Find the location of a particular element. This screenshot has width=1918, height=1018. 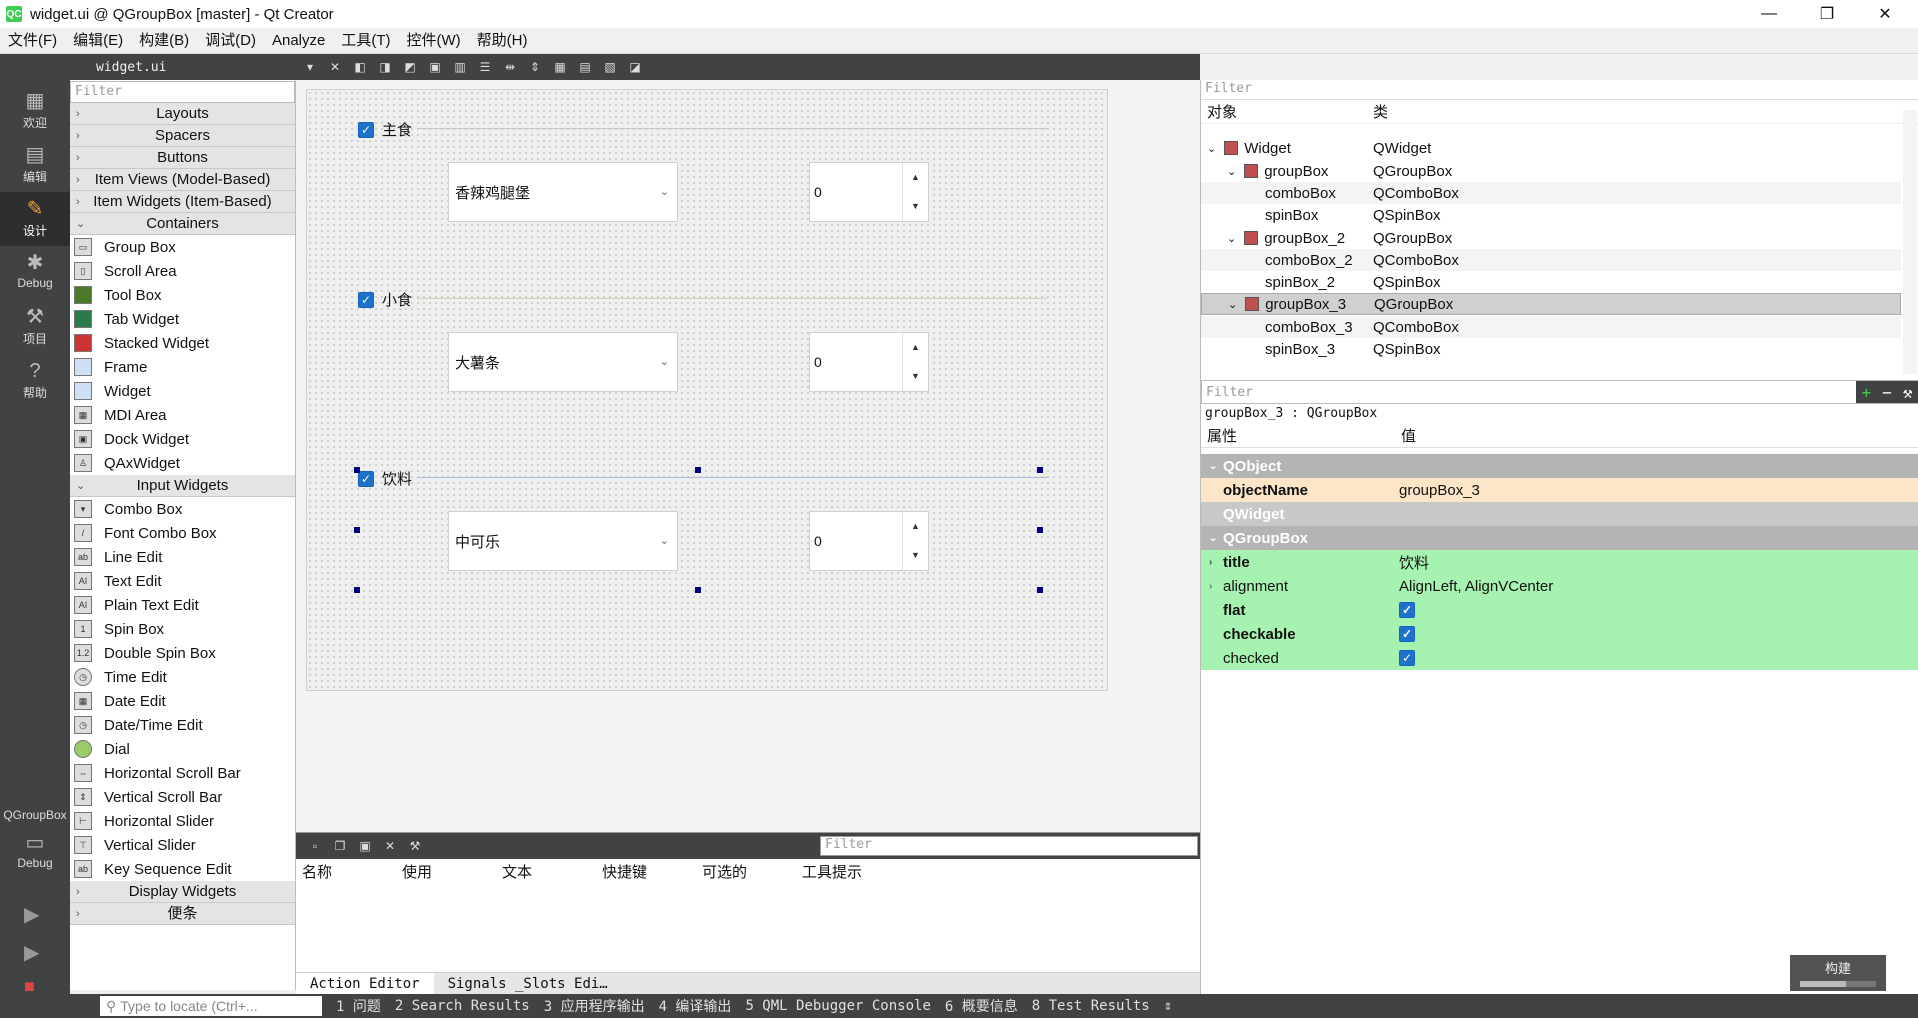

edit-signals-icon: ◨ is located at coordinates (385, 67).